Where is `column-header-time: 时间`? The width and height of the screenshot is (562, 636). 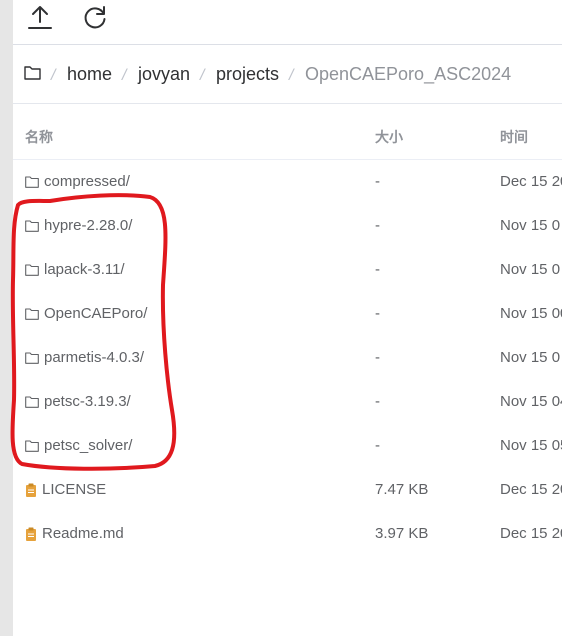 column-header-time: 时间 is located at coordinates (514, 137).